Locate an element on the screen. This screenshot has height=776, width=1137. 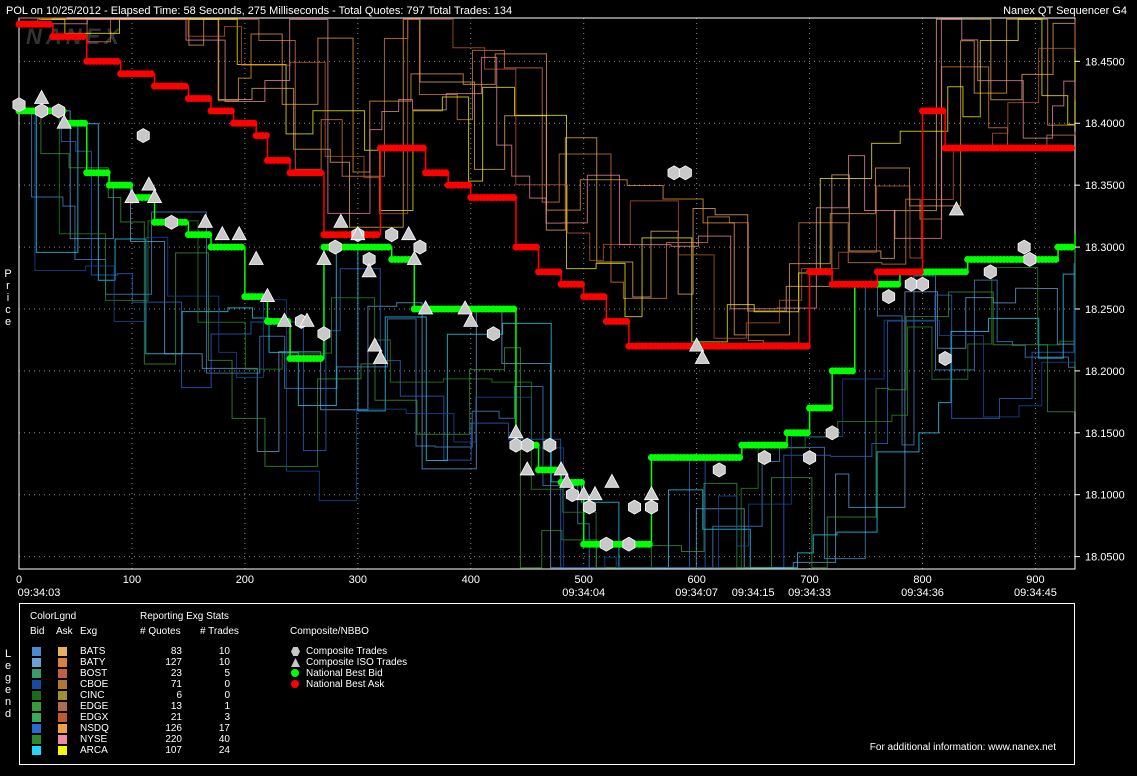
exchange-quotes: 126 is located at coordinates (173, 728).